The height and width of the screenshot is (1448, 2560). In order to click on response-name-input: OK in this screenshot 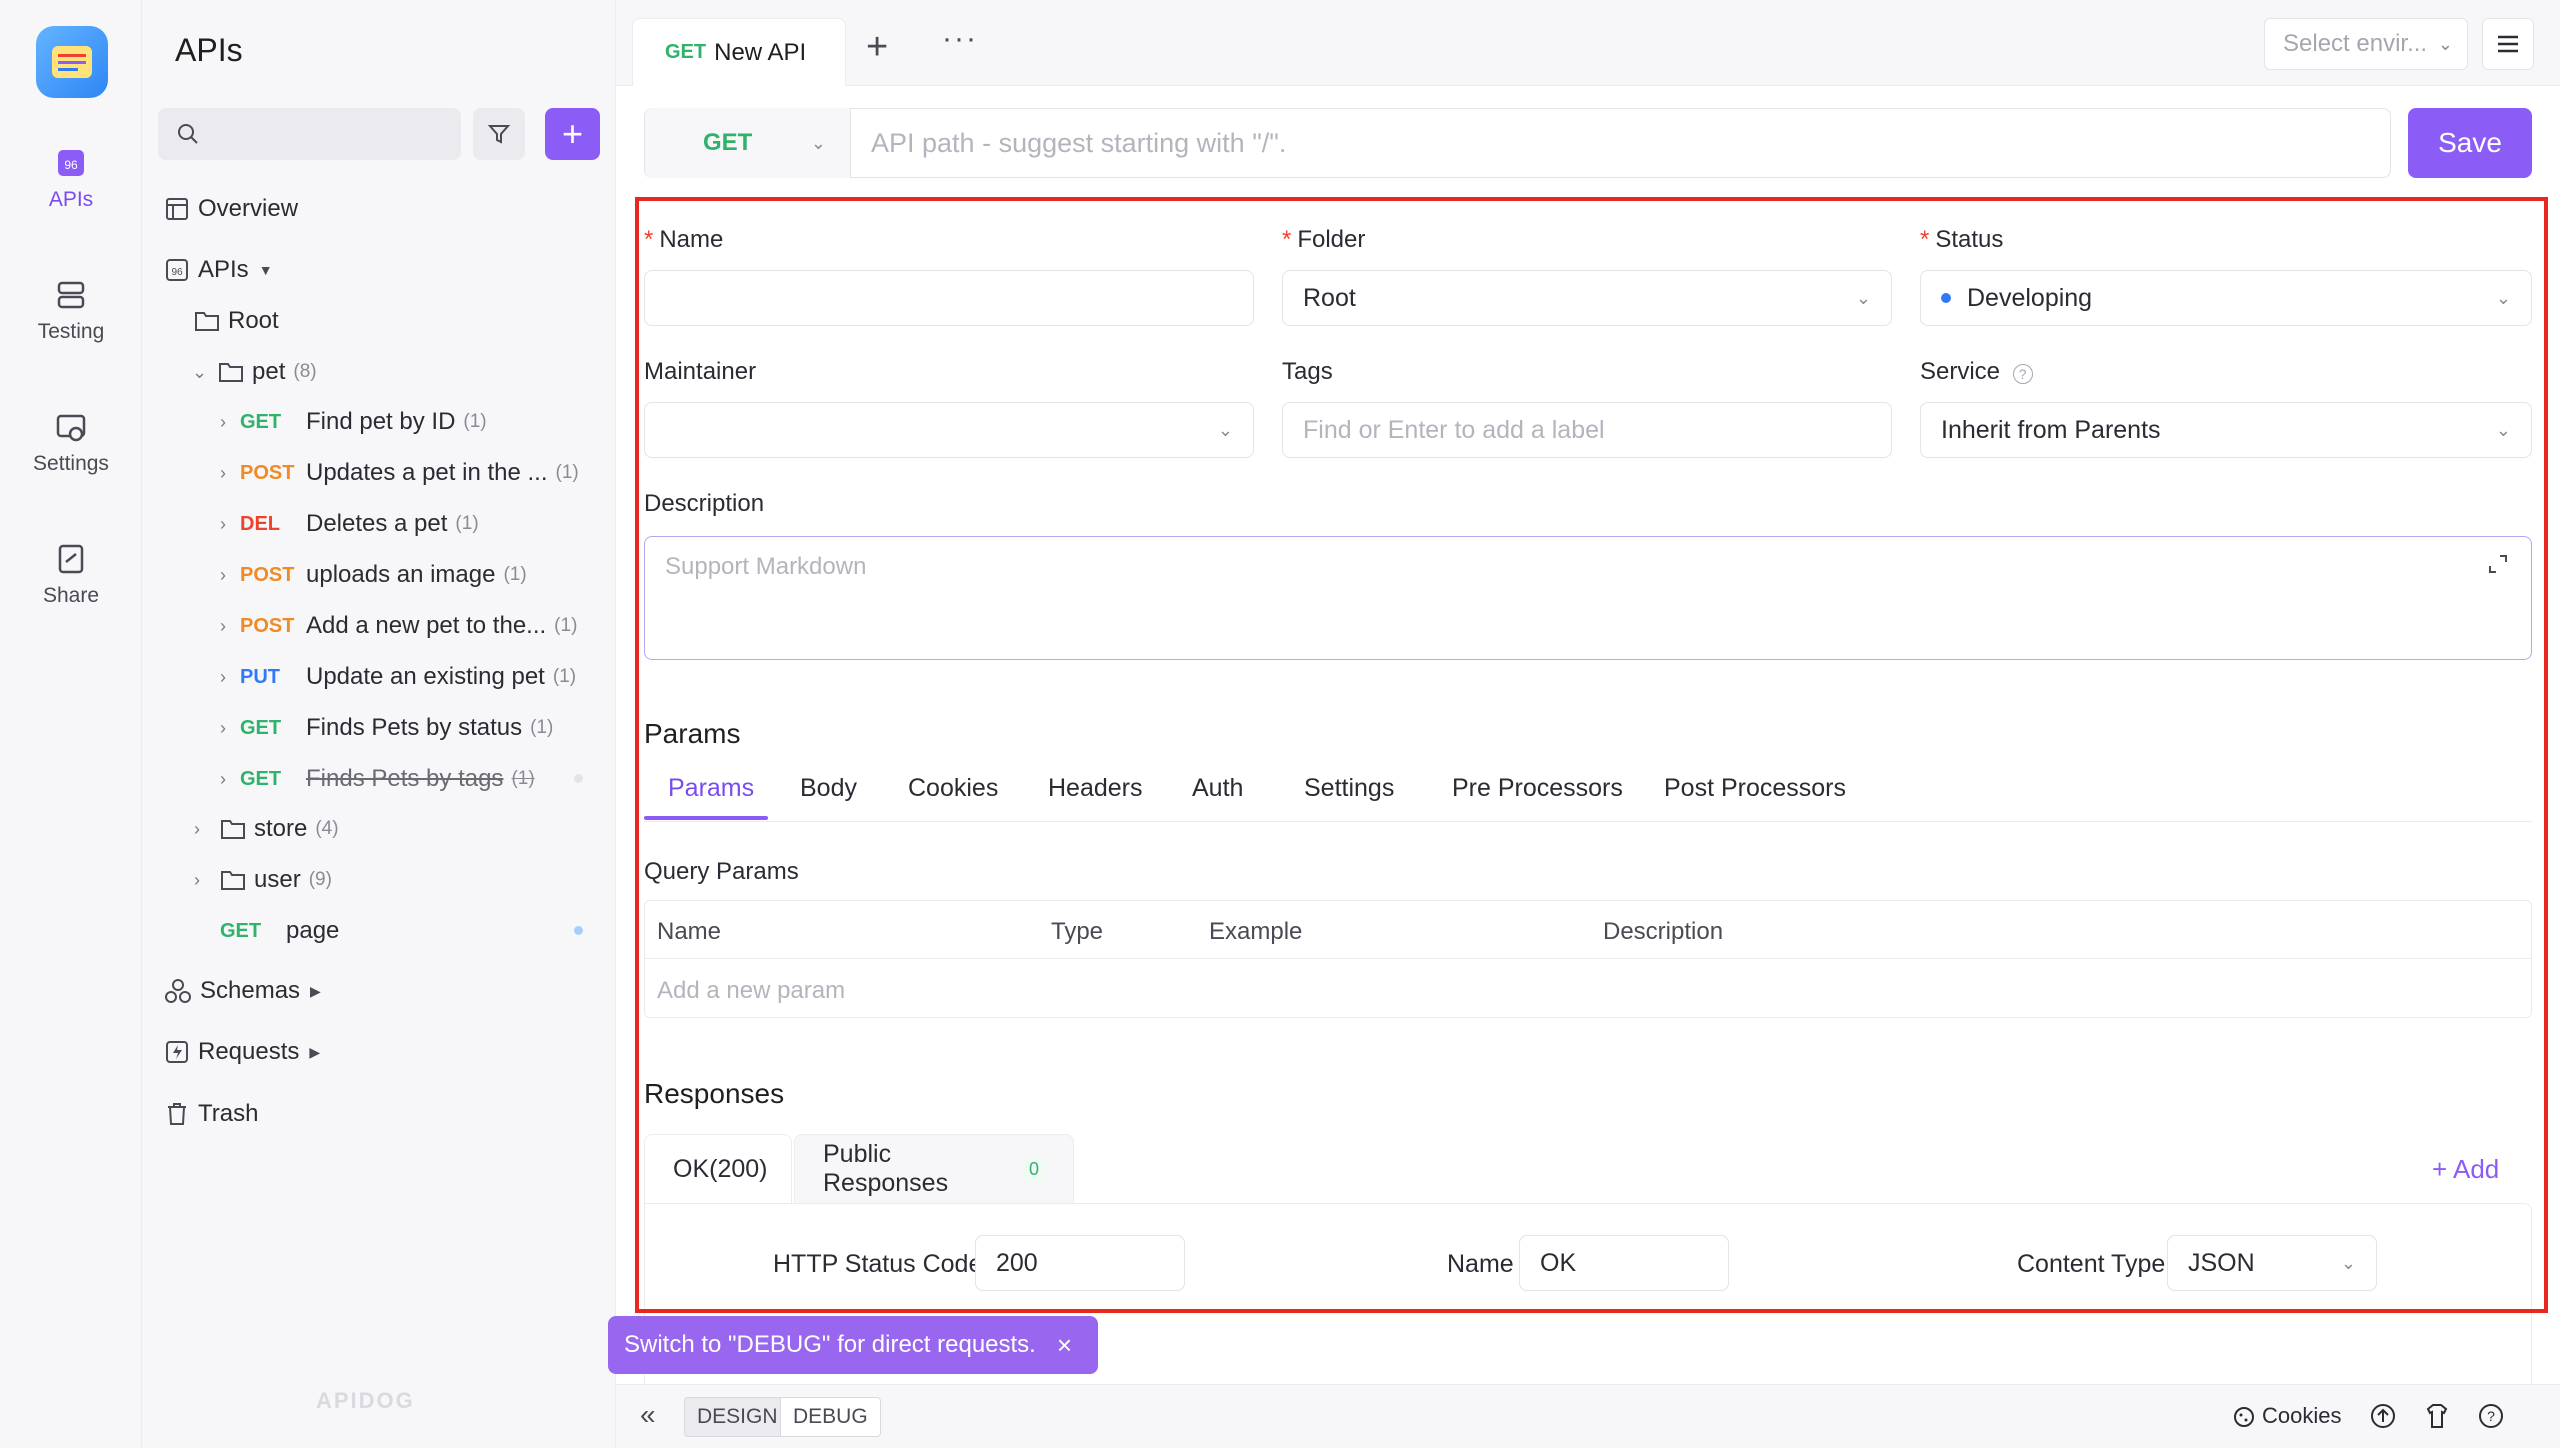, I will do `click(1624, 1263)`.